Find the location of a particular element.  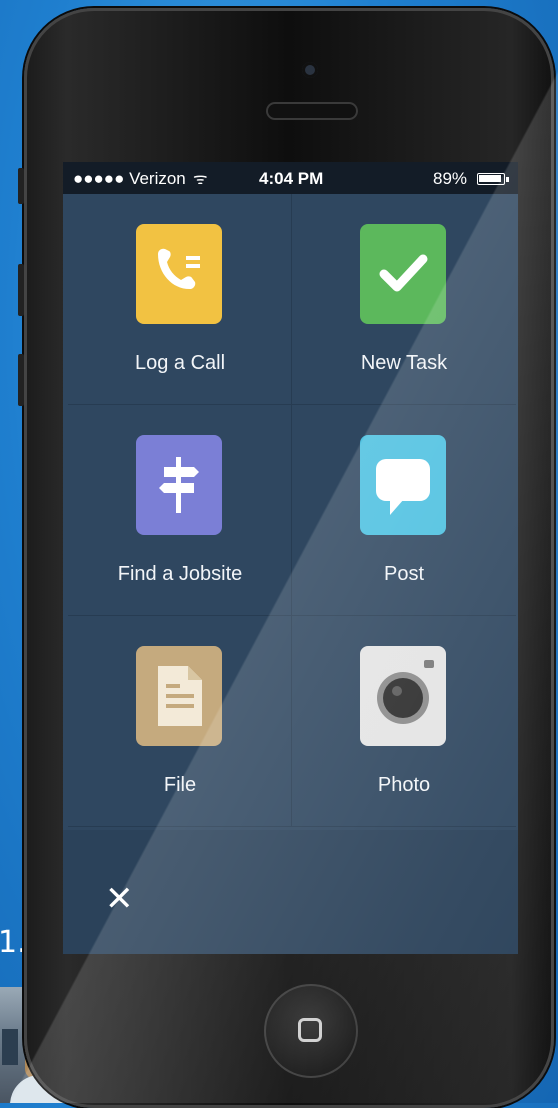

front-camera is located at coordinates (310, 70).